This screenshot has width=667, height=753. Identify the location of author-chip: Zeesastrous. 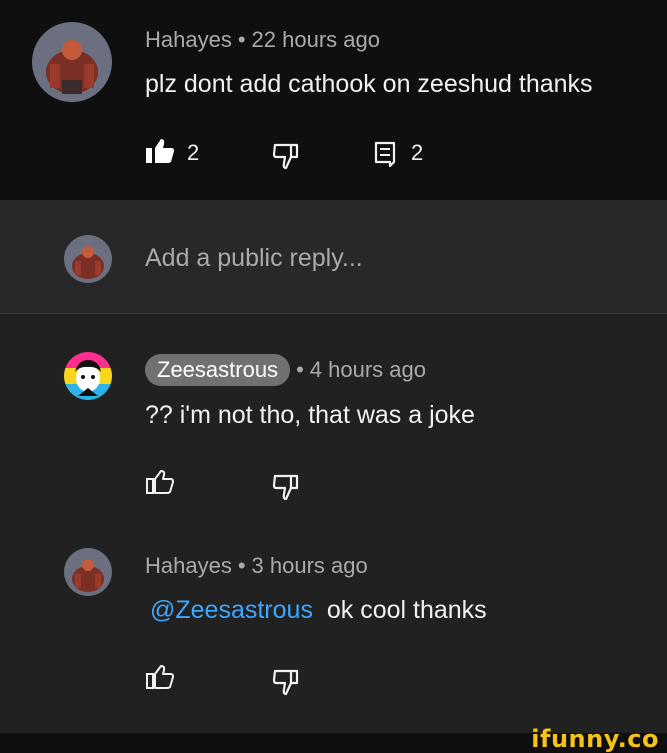
(218, 370).